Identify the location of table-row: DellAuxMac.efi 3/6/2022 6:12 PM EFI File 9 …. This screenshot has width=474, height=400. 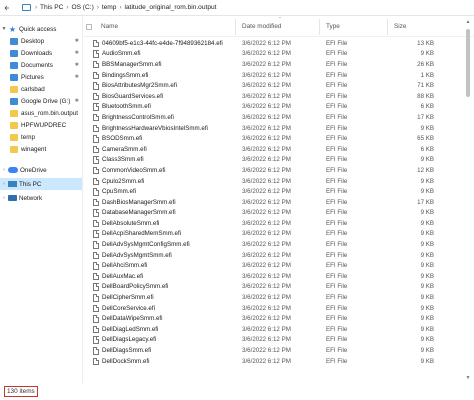
(278, 276).